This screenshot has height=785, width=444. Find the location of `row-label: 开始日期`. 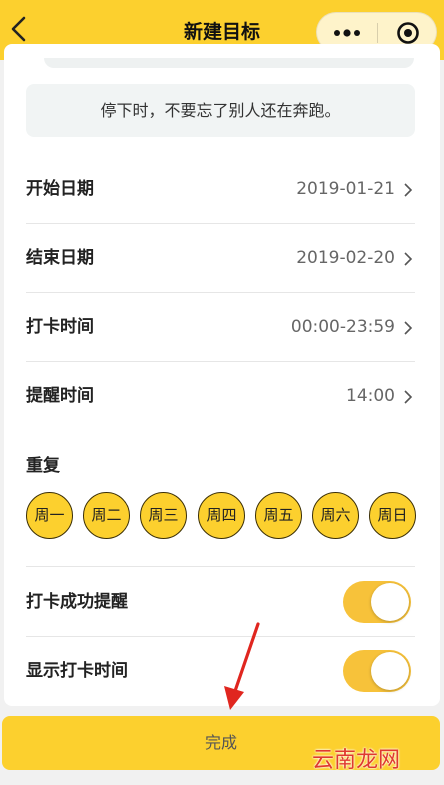

row-label: 开始日期 is located at coordinates (60, 189).